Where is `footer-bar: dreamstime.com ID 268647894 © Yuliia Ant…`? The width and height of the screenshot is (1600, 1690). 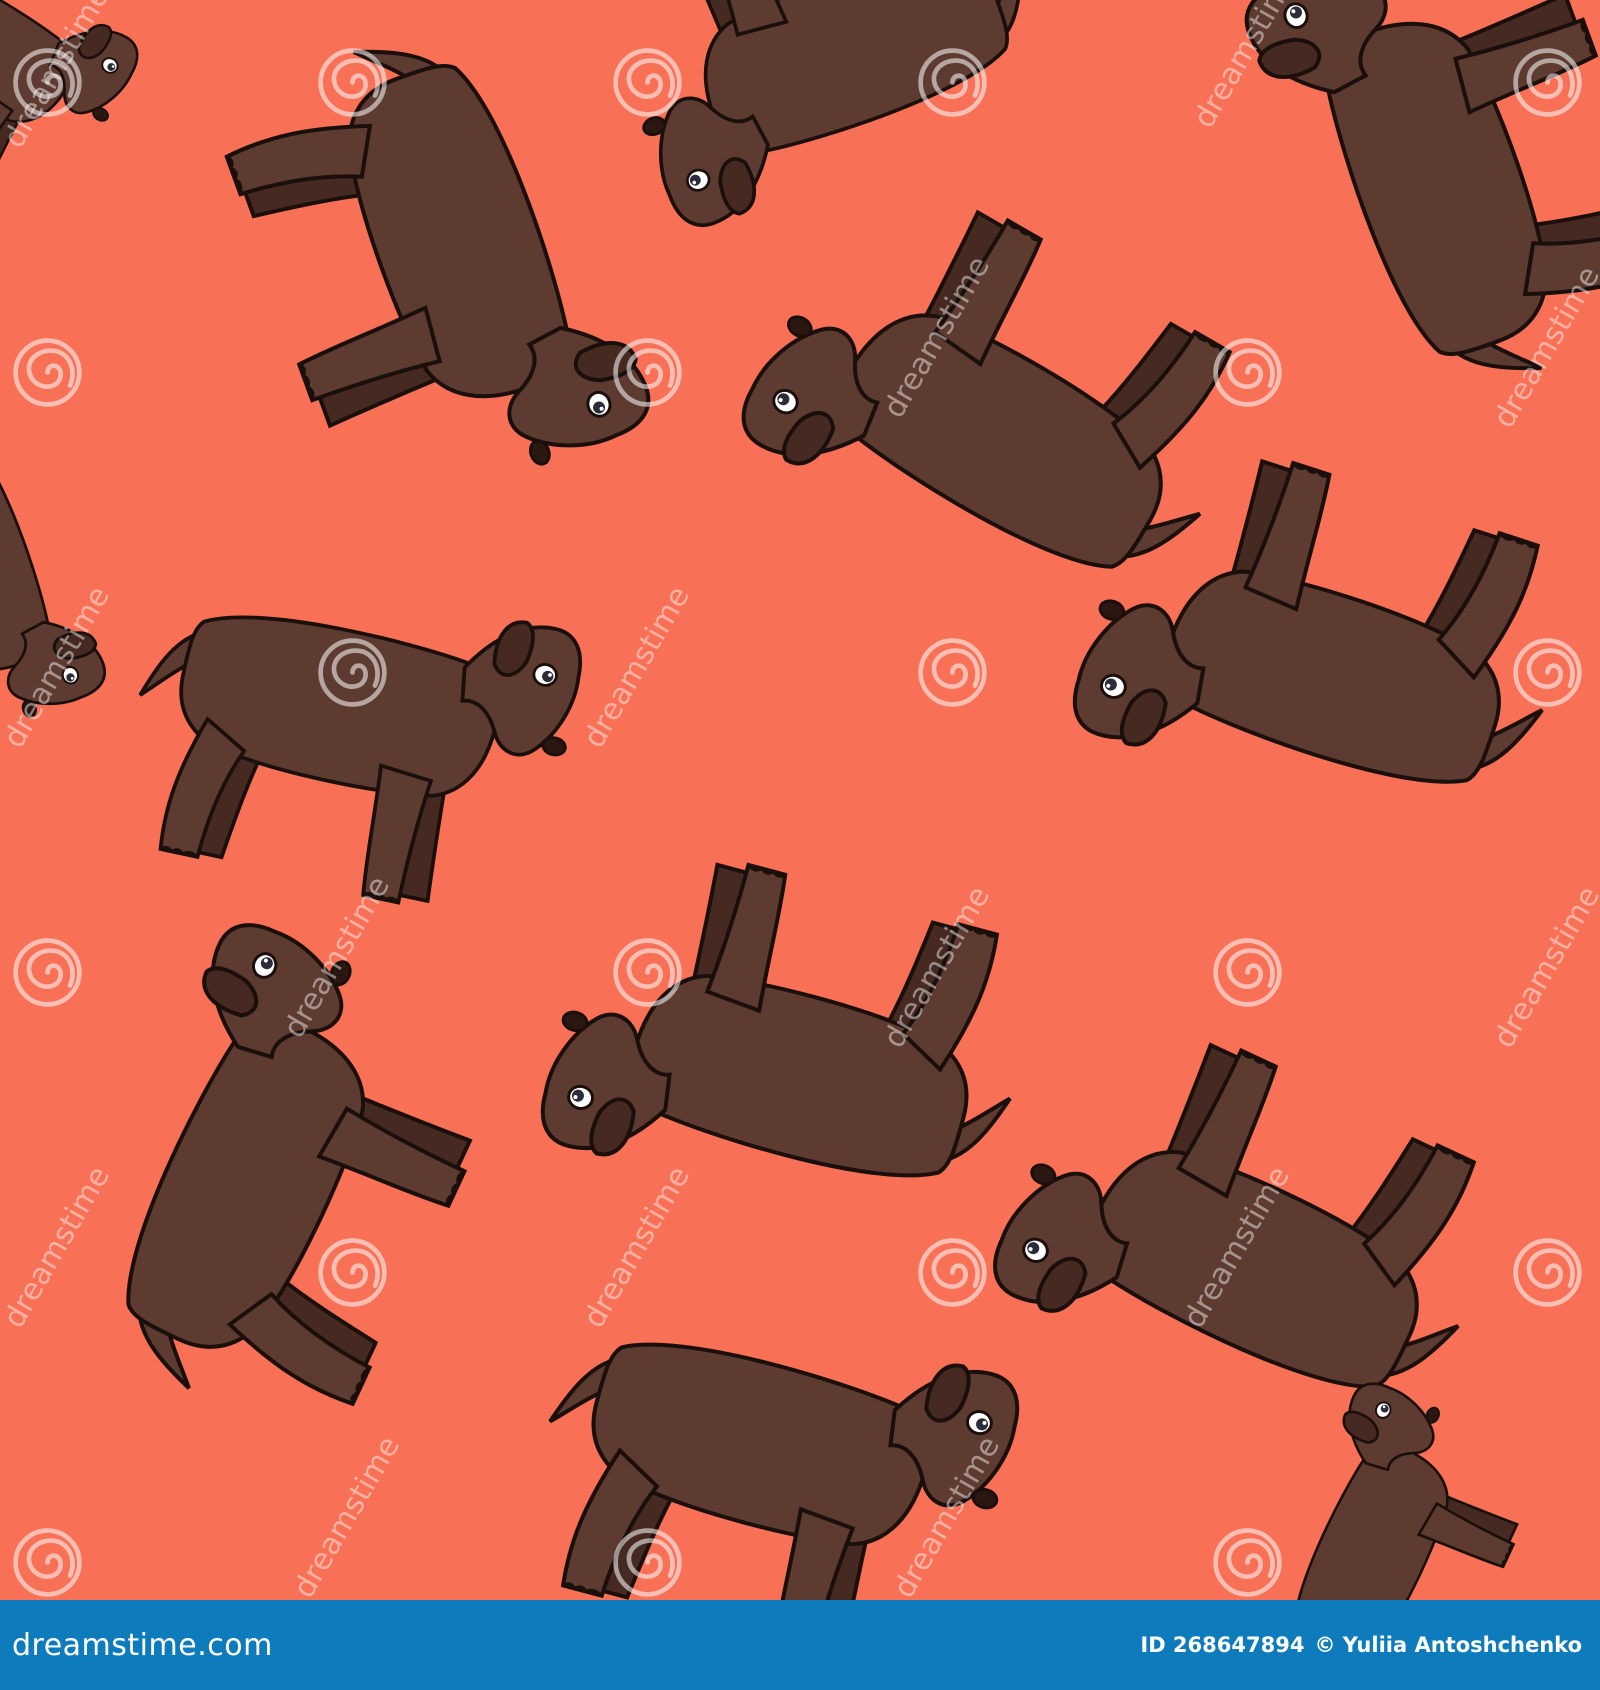 footer-bar: dreamstime.com ID 268647894 © Yuliia Ant… is located at coordinates (800, 1645).